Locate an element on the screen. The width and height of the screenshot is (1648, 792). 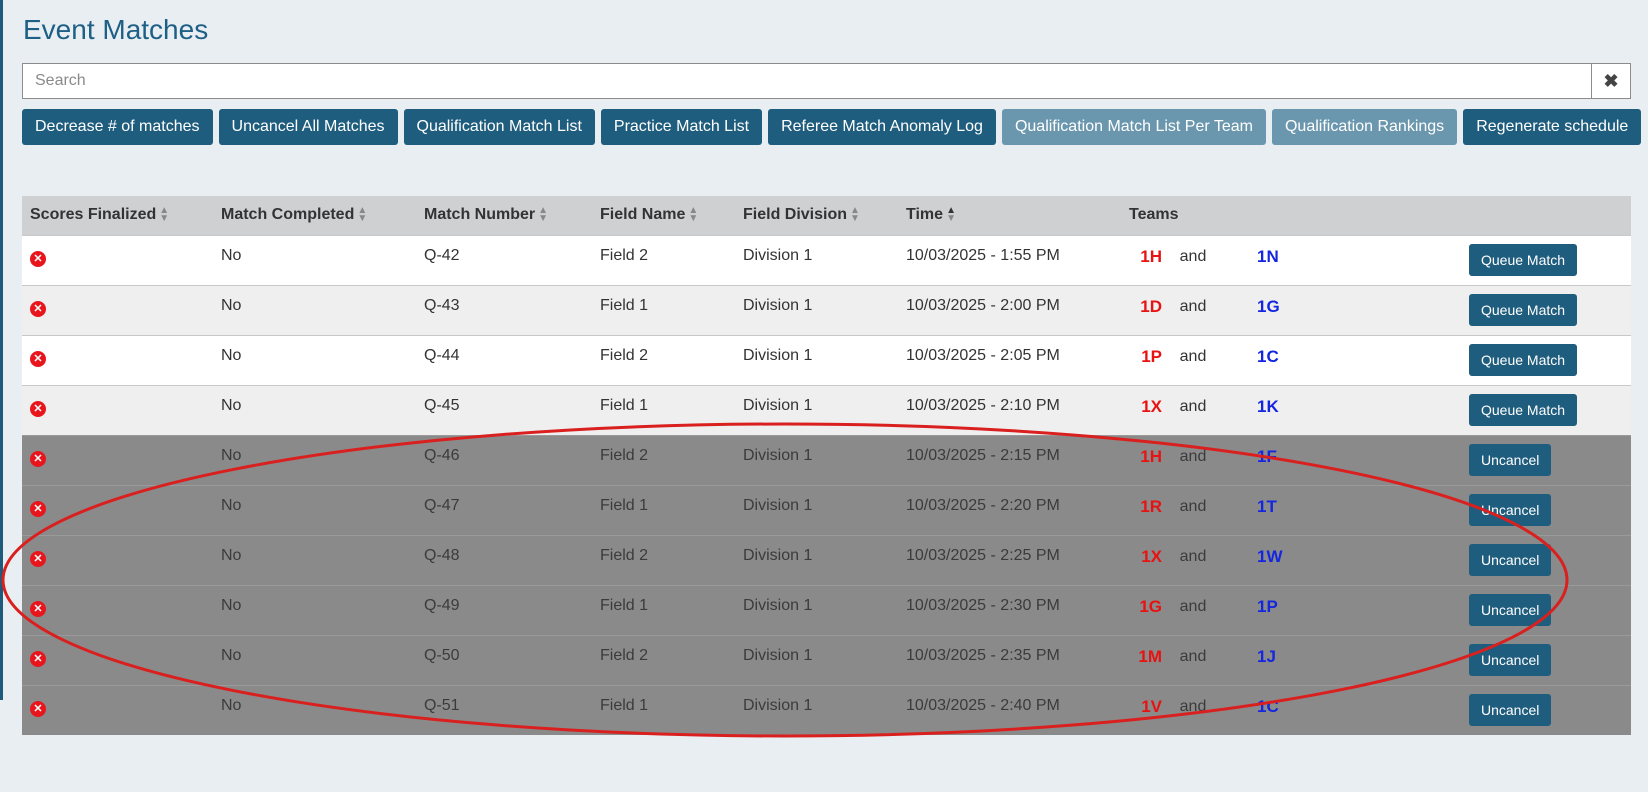
column-header: Match Completed ▲ ▼ is located at coordinates (314, 215).